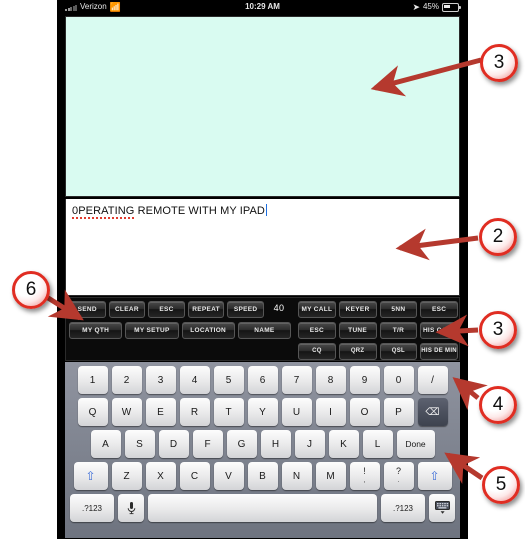 The image size is (525, 539). I want to click on key-a: A, so click(105, 444).